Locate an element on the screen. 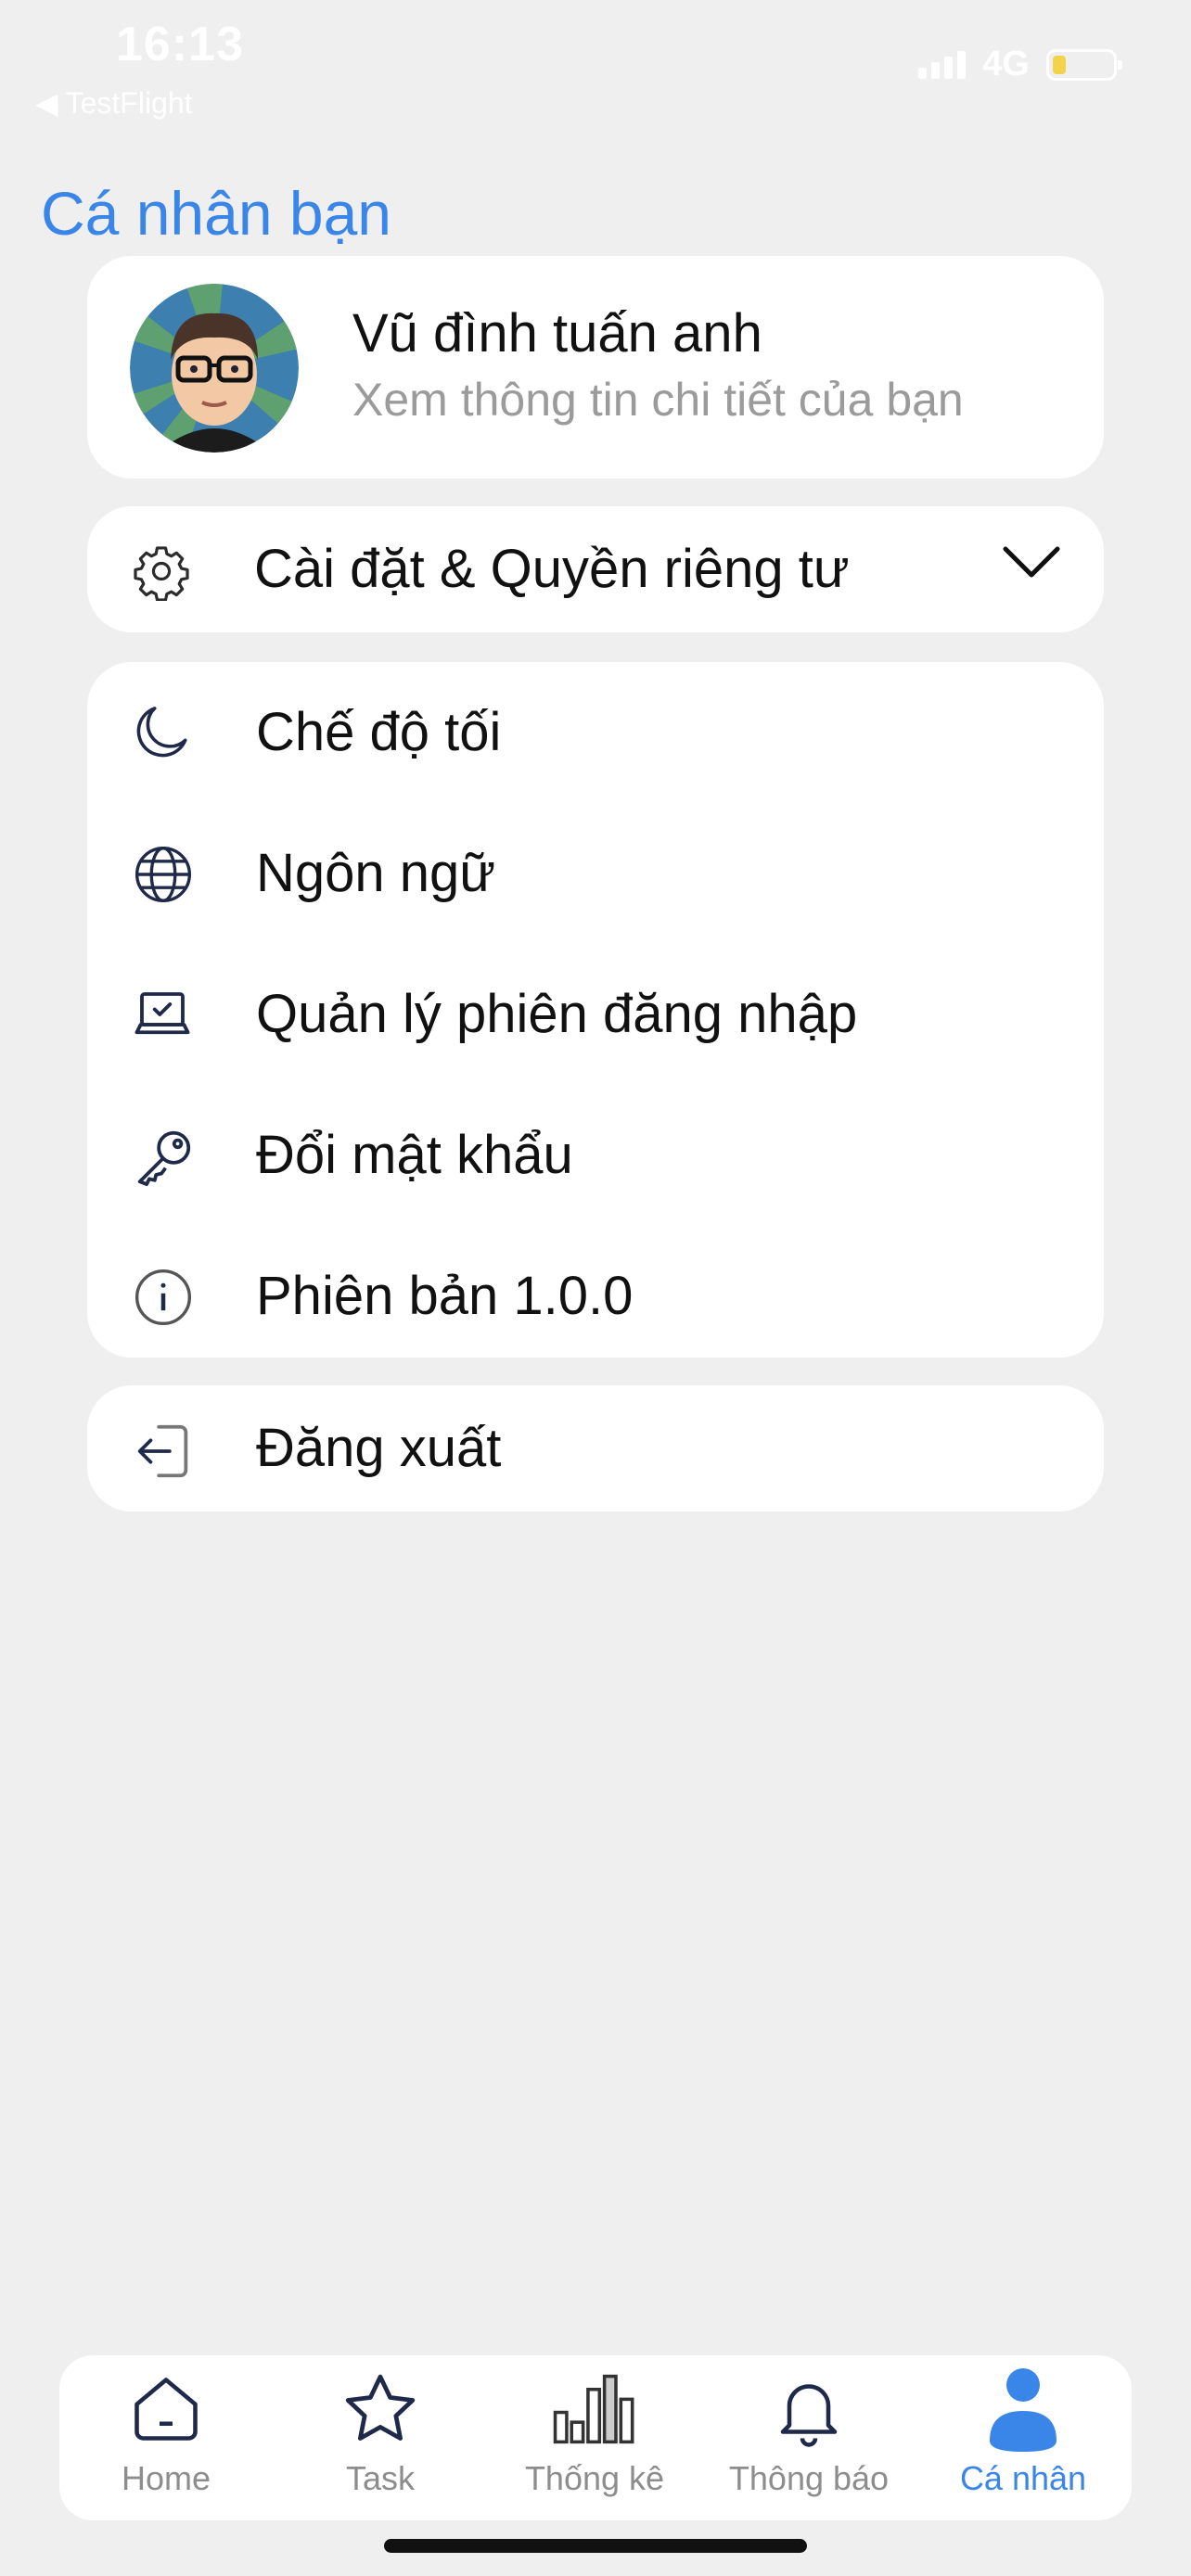 The width and height of the screenshot is (1191, 2576). gear-icon is located at coordinates (161, 574).